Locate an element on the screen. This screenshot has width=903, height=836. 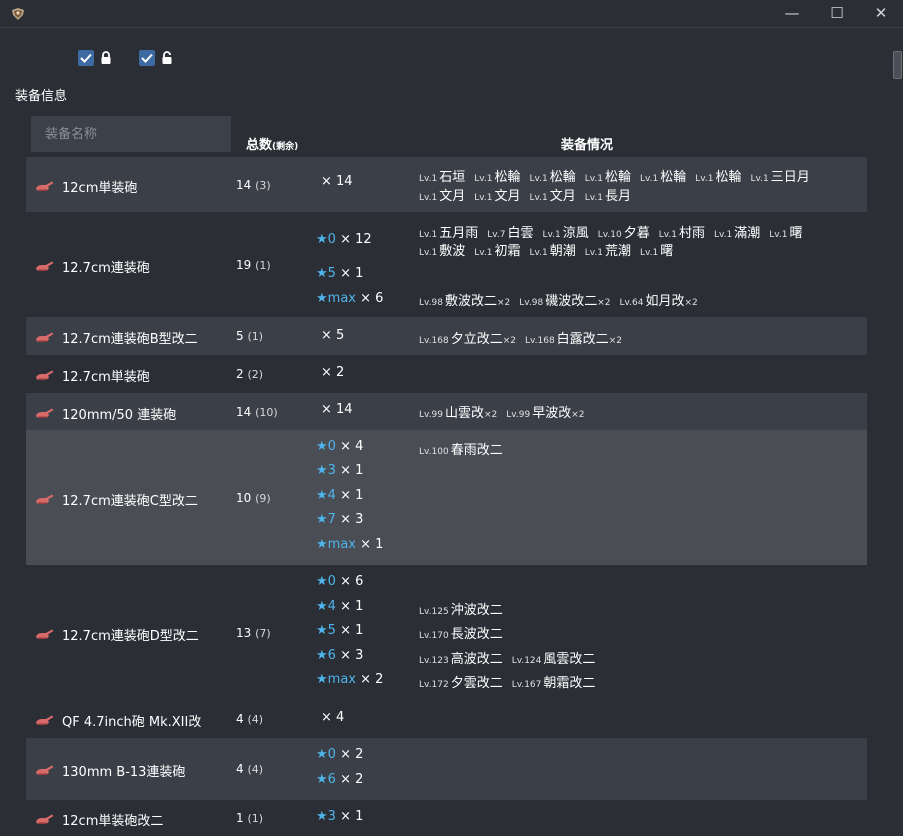
ship-owner: Lv.1 涼風 is located at coordinates (566, 233).